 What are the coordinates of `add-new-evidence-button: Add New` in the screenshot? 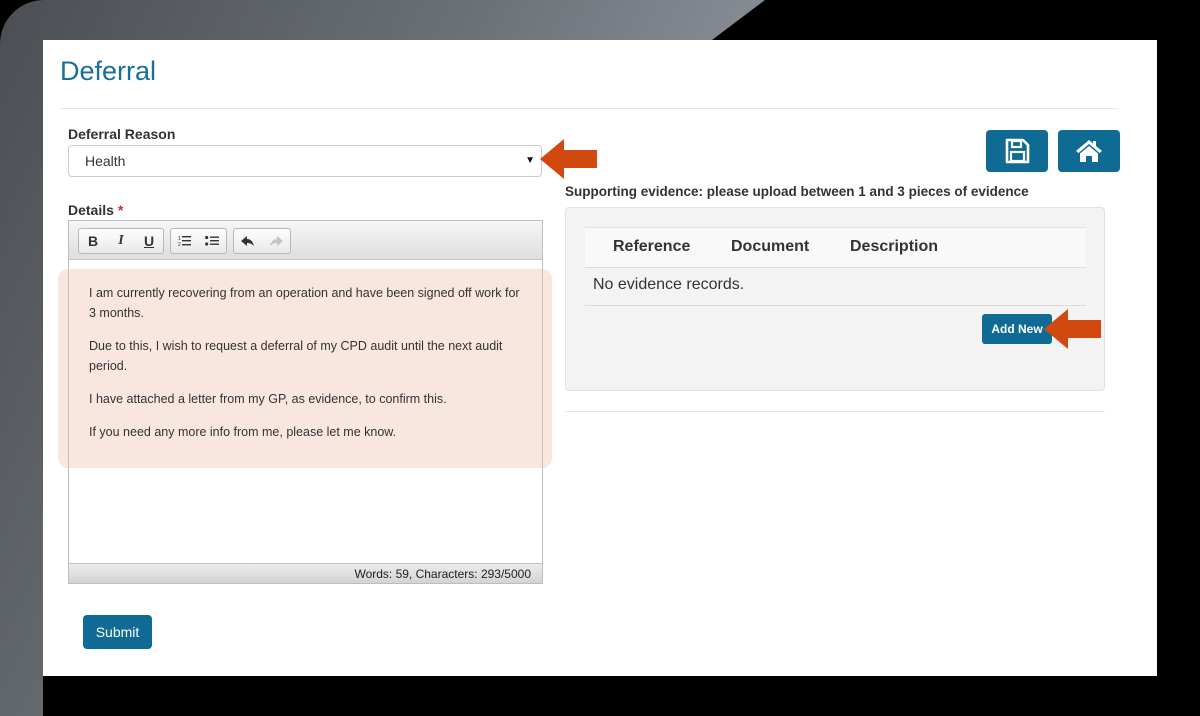 It's located at (1017, 329).